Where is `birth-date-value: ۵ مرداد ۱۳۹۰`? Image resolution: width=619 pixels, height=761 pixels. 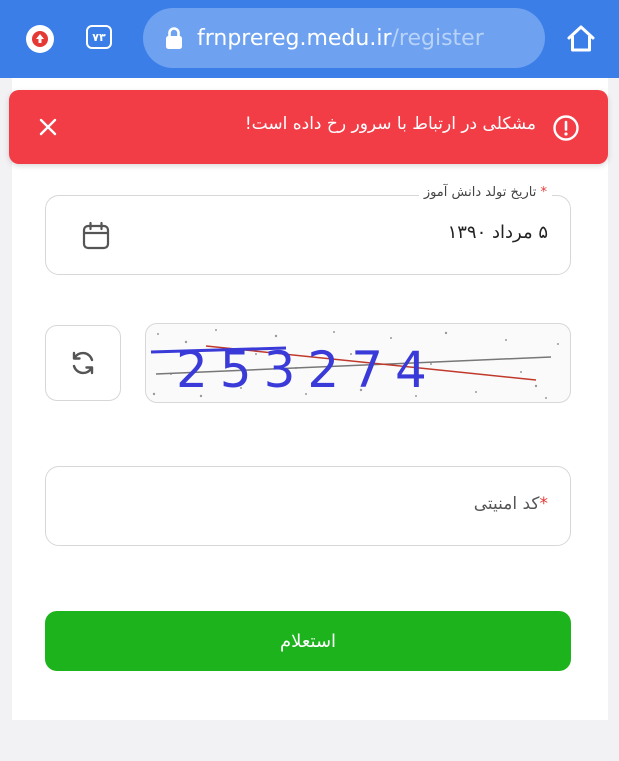 birth-date-value: ۵ مرداد ۱۳۹۰ is located at coordinates (497, 232).